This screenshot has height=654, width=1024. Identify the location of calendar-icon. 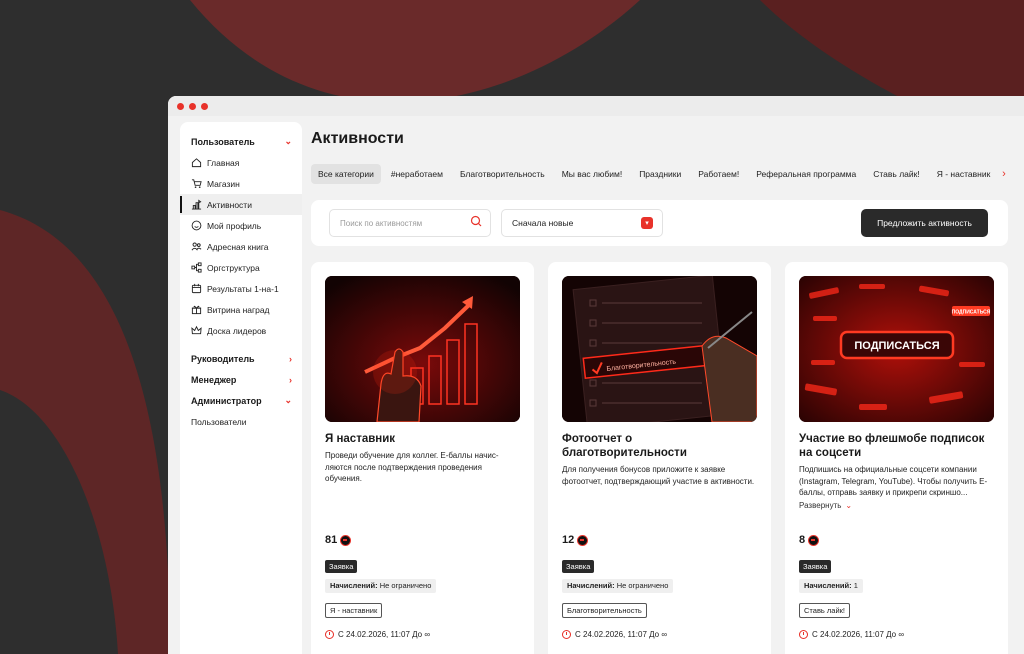
(196, 289).